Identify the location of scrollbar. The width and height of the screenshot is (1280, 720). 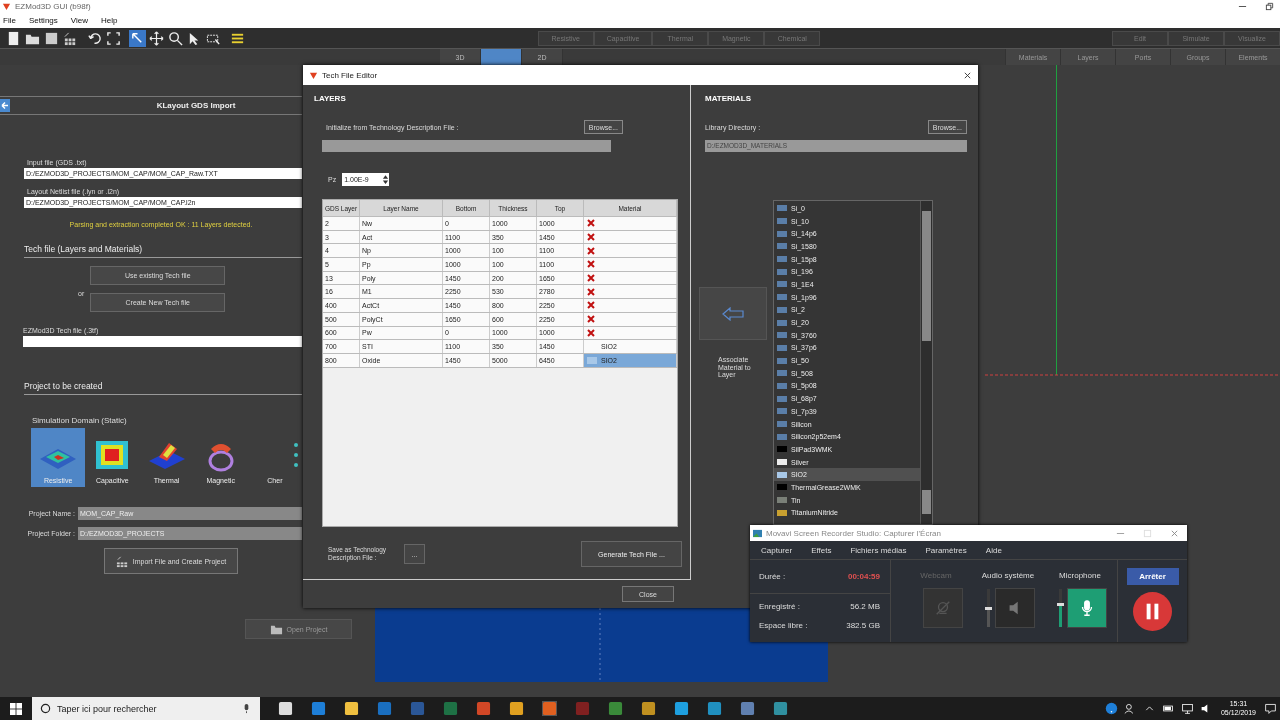
(926, 362).